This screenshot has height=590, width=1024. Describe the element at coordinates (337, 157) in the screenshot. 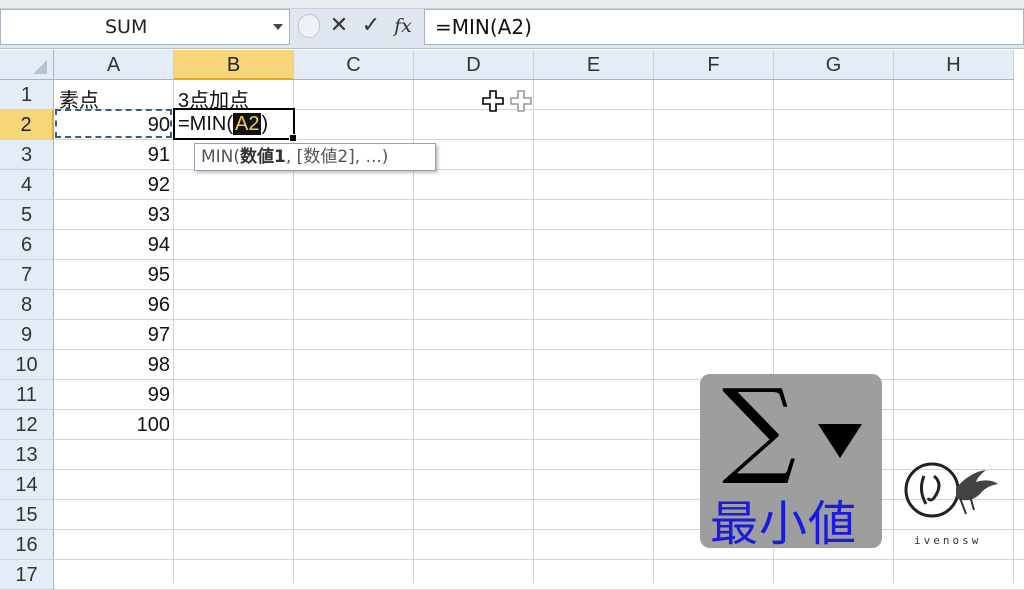

I see `tooltip-rest: , [数値2], ...)` at that location.